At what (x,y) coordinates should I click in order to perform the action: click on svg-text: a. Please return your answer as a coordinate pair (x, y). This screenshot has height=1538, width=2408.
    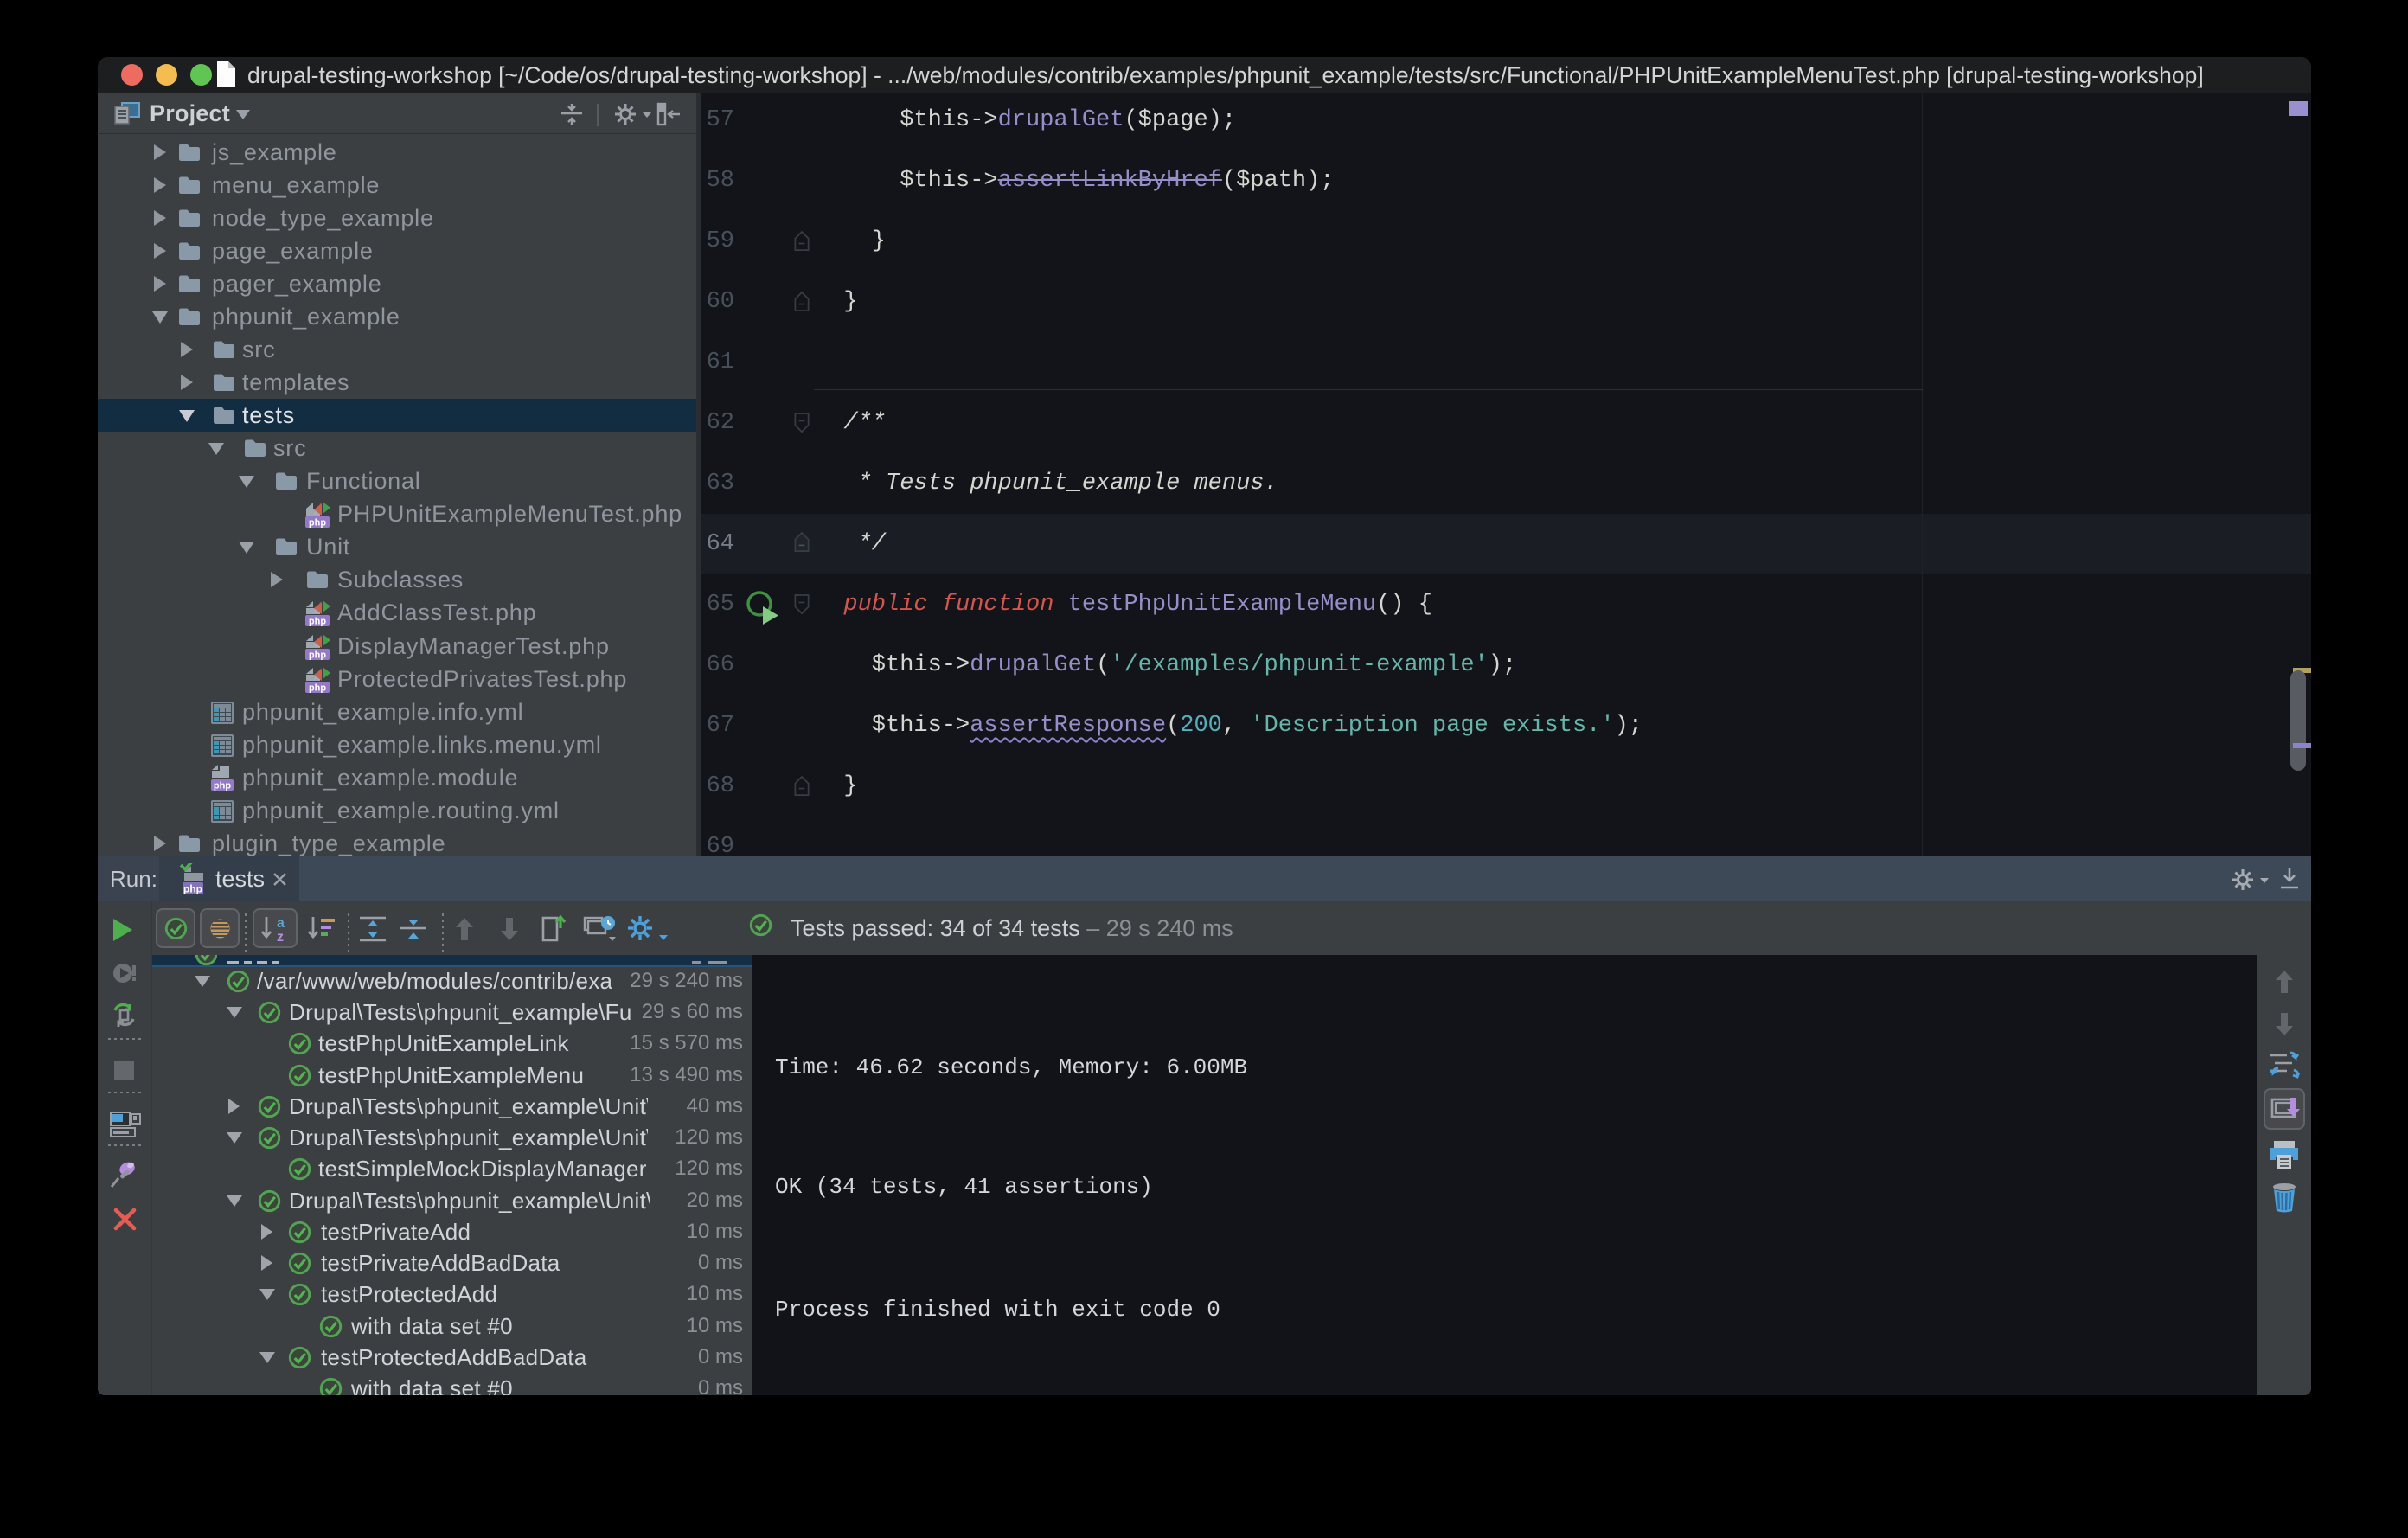
    Looking at the image, I should click on (281, 923).